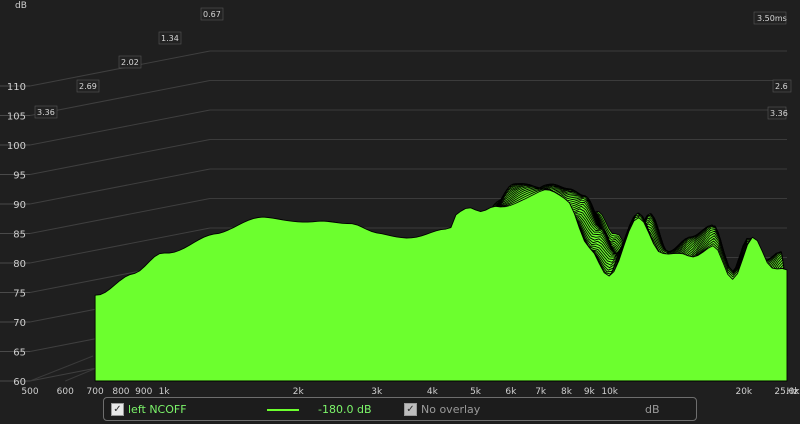 The width and height of the screenshot is (800, 424). What do you see at coordinates (590, 391) in the screenshot?
I see `x-tick-label: 9k` at bounding box center [590, 391].